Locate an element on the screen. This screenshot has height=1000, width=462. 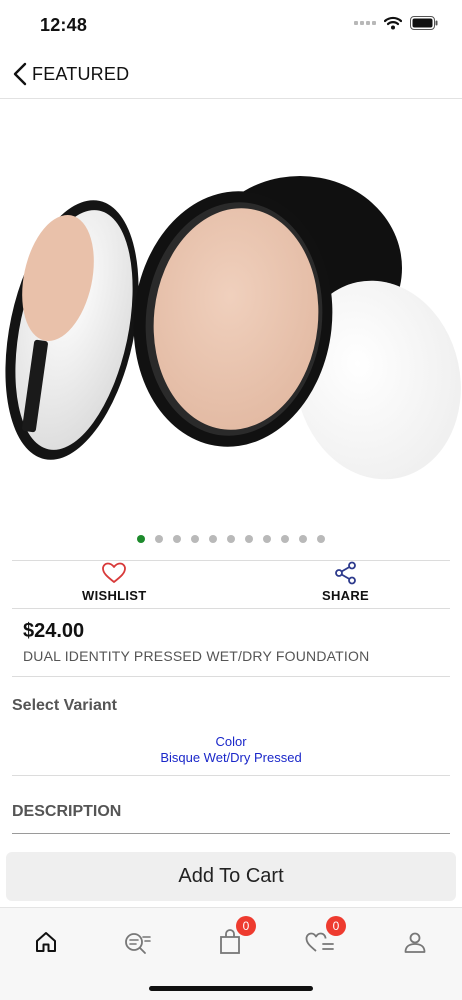
status-icons is located at coordinates (396, 23).